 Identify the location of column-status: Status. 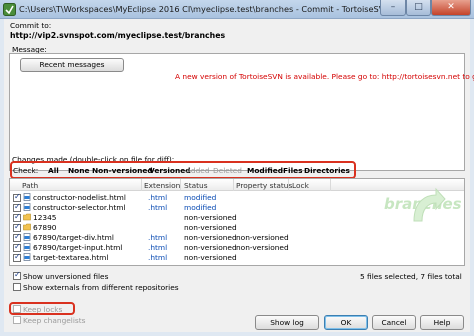
(196, 185).